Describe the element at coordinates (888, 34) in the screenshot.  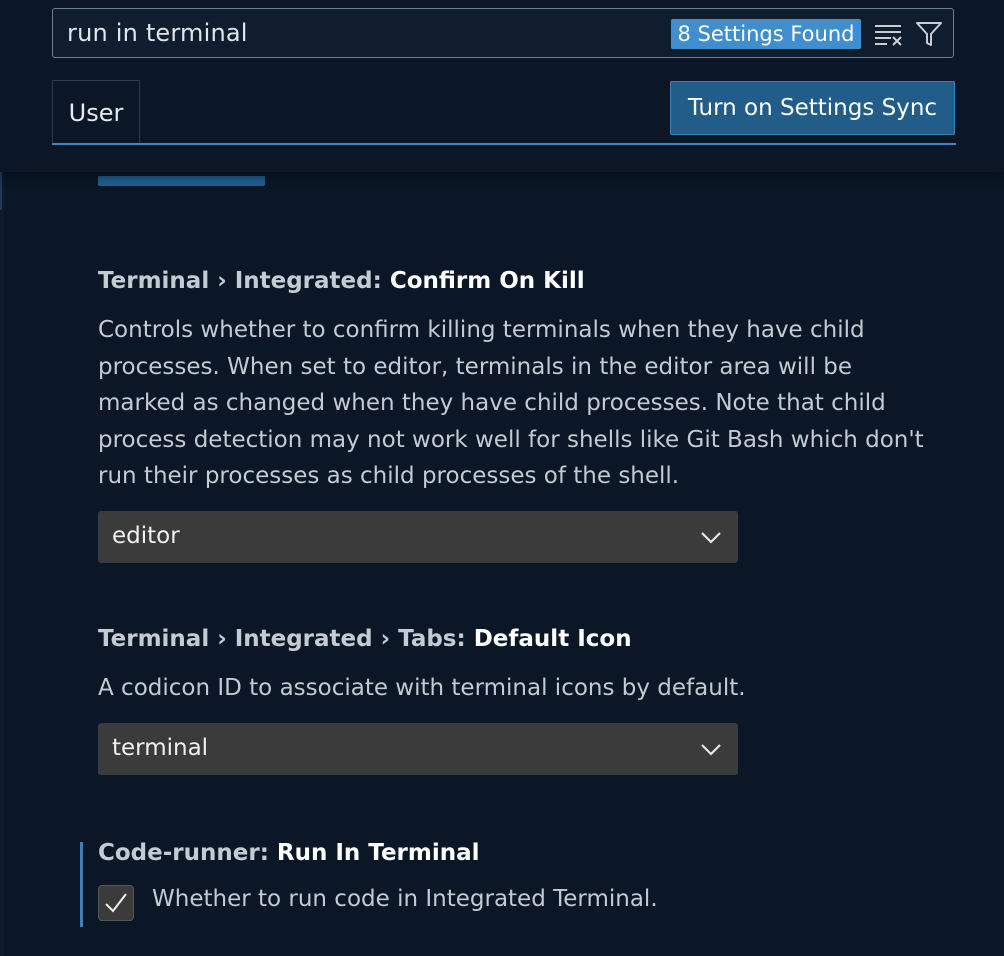
I see `clear-filter-icon` at that location.